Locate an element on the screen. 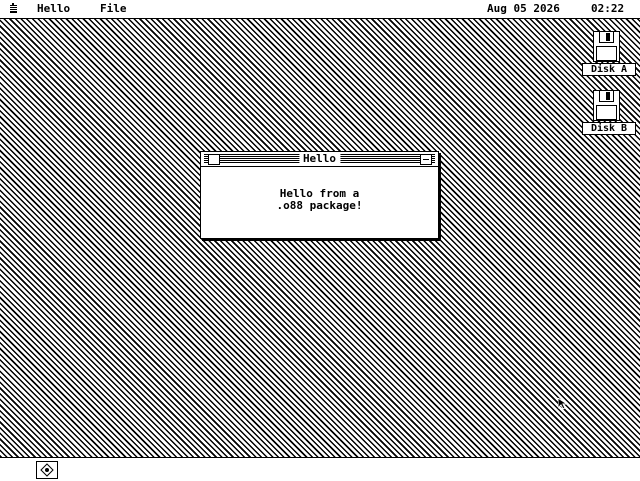 Image resolution: width=640 pixels, height=481 pixels. disk-drive-icon is located at coordinates (47, 470).